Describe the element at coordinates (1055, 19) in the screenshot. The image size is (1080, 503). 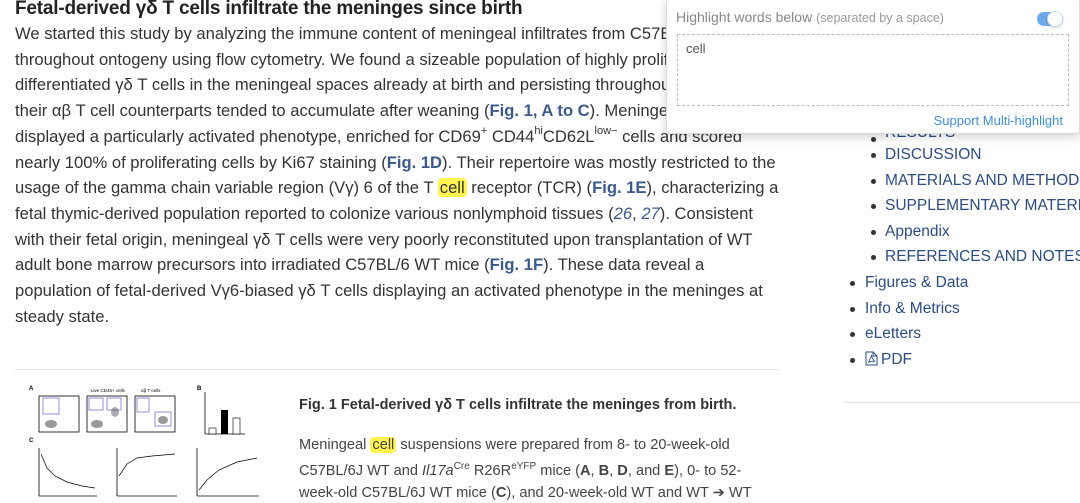
I see `toggle-knob` at that location.